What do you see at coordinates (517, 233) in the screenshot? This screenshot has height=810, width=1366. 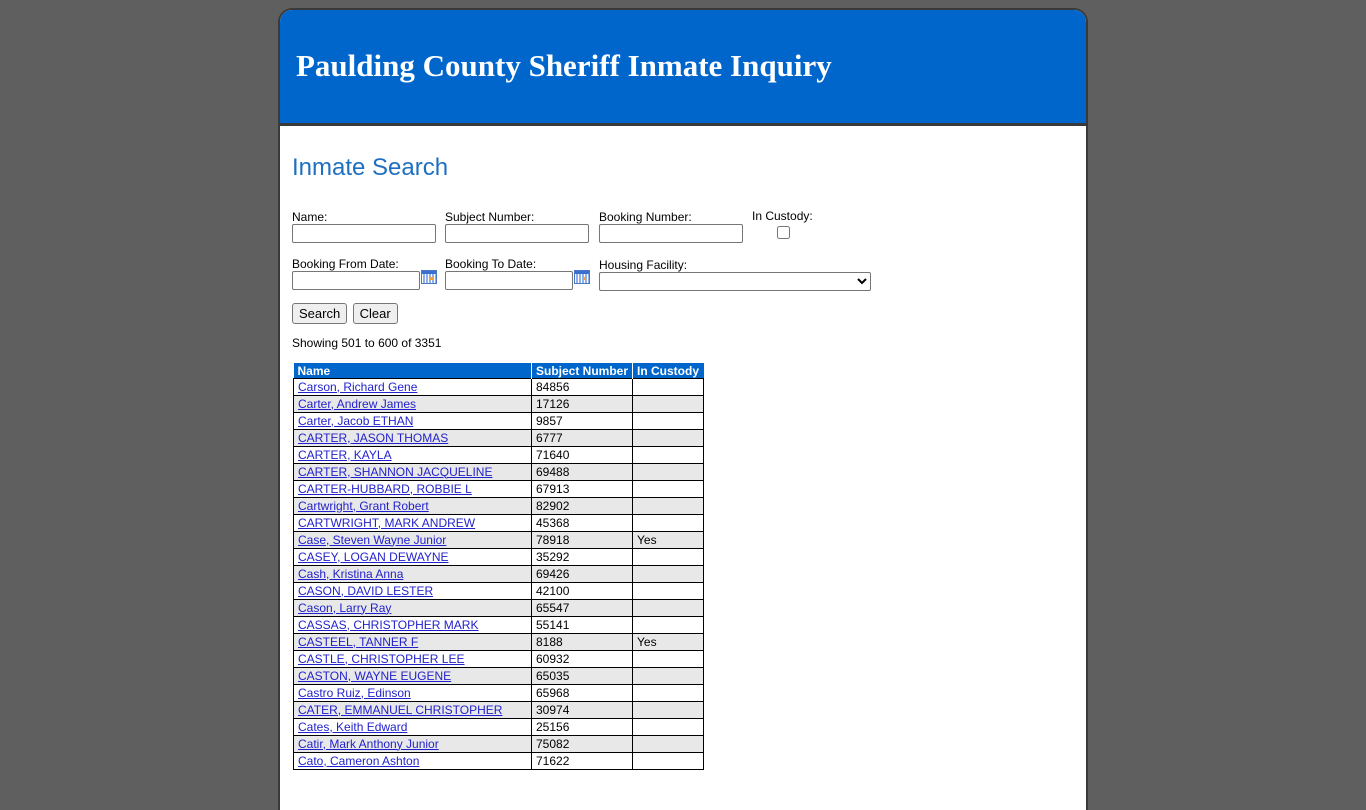 I see `subject-number-input` at bounding box center [517, 233].